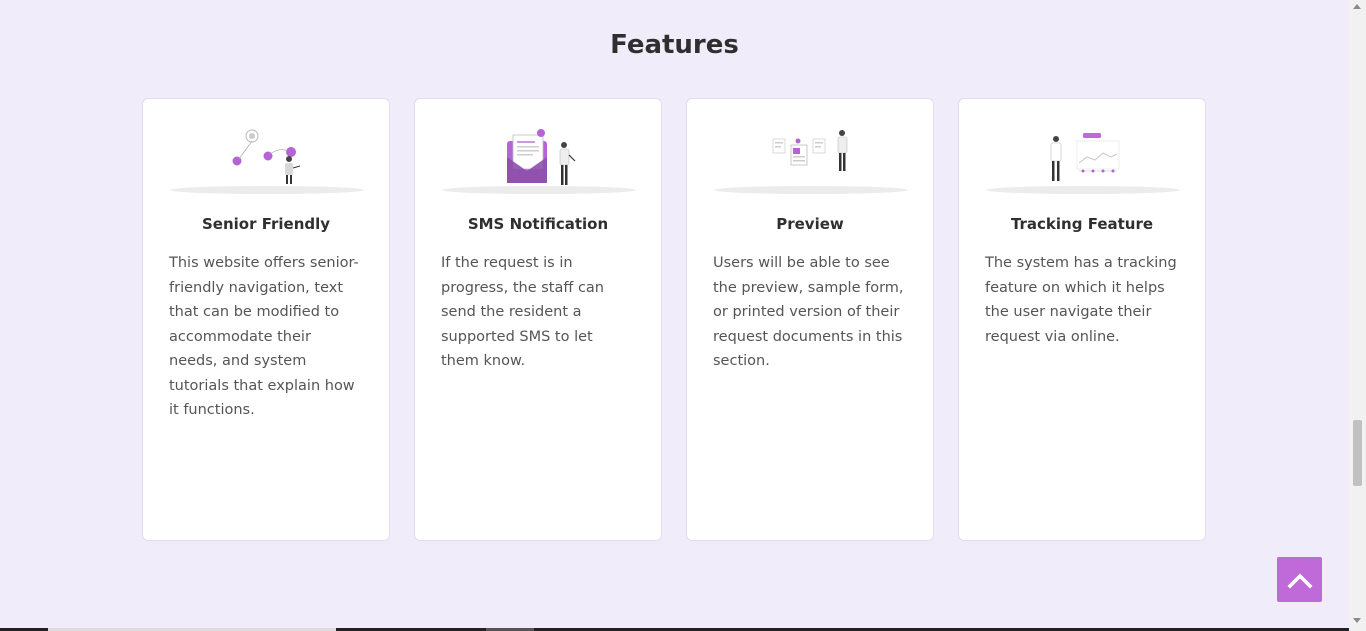 The height and width of the screenshot is (631, 1366). Describe the element at coordinates (1357, 453) in the screenshot. I see `scrollbar-thumb` at that location.